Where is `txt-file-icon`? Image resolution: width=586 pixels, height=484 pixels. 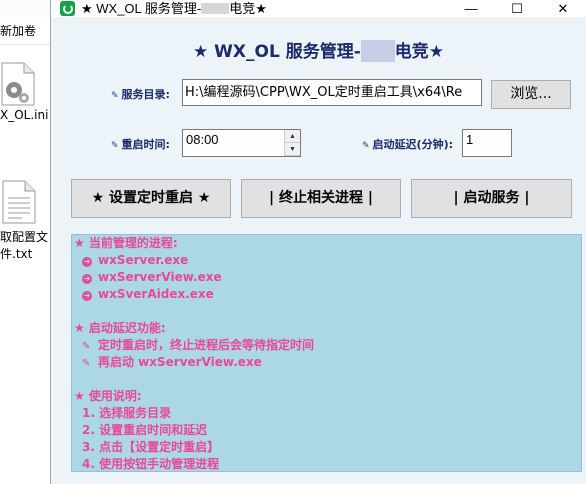
txt-file-icon is located at coordinates (19, 202).